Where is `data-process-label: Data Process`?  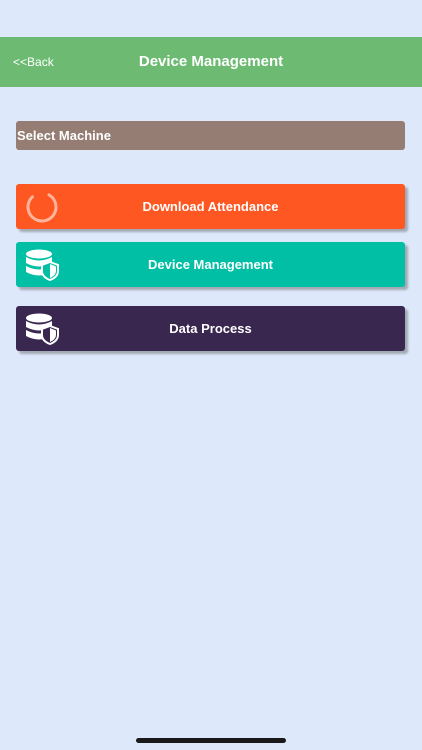
data-process-label: Data Process is located at coordinates (210, 328).